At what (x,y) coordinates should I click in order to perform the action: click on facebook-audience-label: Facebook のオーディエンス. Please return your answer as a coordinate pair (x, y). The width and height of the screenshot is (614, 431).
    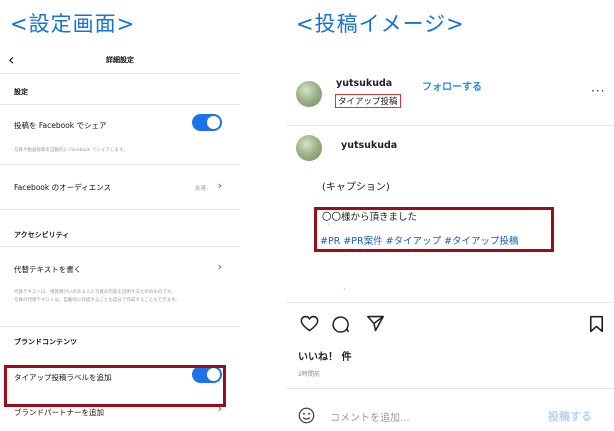
    Looking at the image, I should click on (62, 187).